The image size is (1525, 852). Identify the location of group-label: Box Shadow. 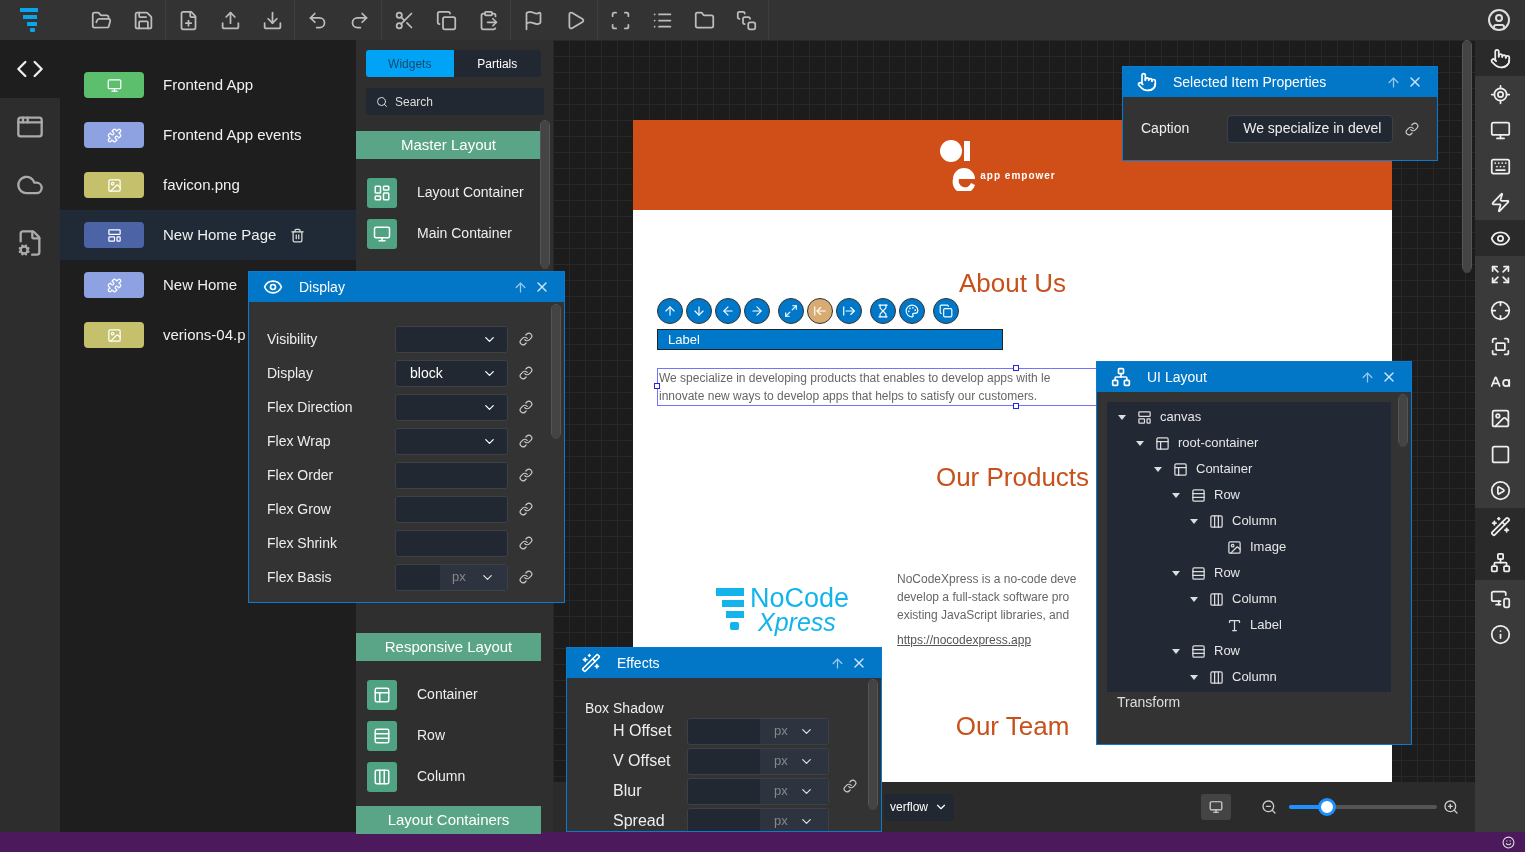
(625, 708).